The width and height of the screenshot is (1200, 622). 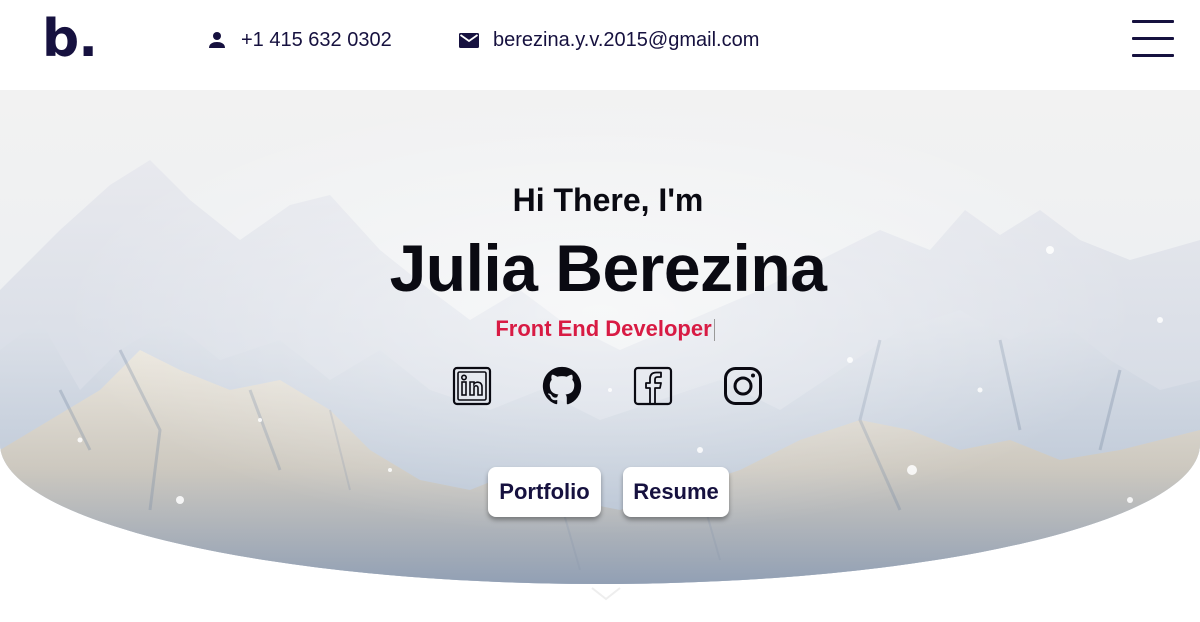 I want to click on phone-contact: +1 415 632 0302, so click(x=298, y=40).